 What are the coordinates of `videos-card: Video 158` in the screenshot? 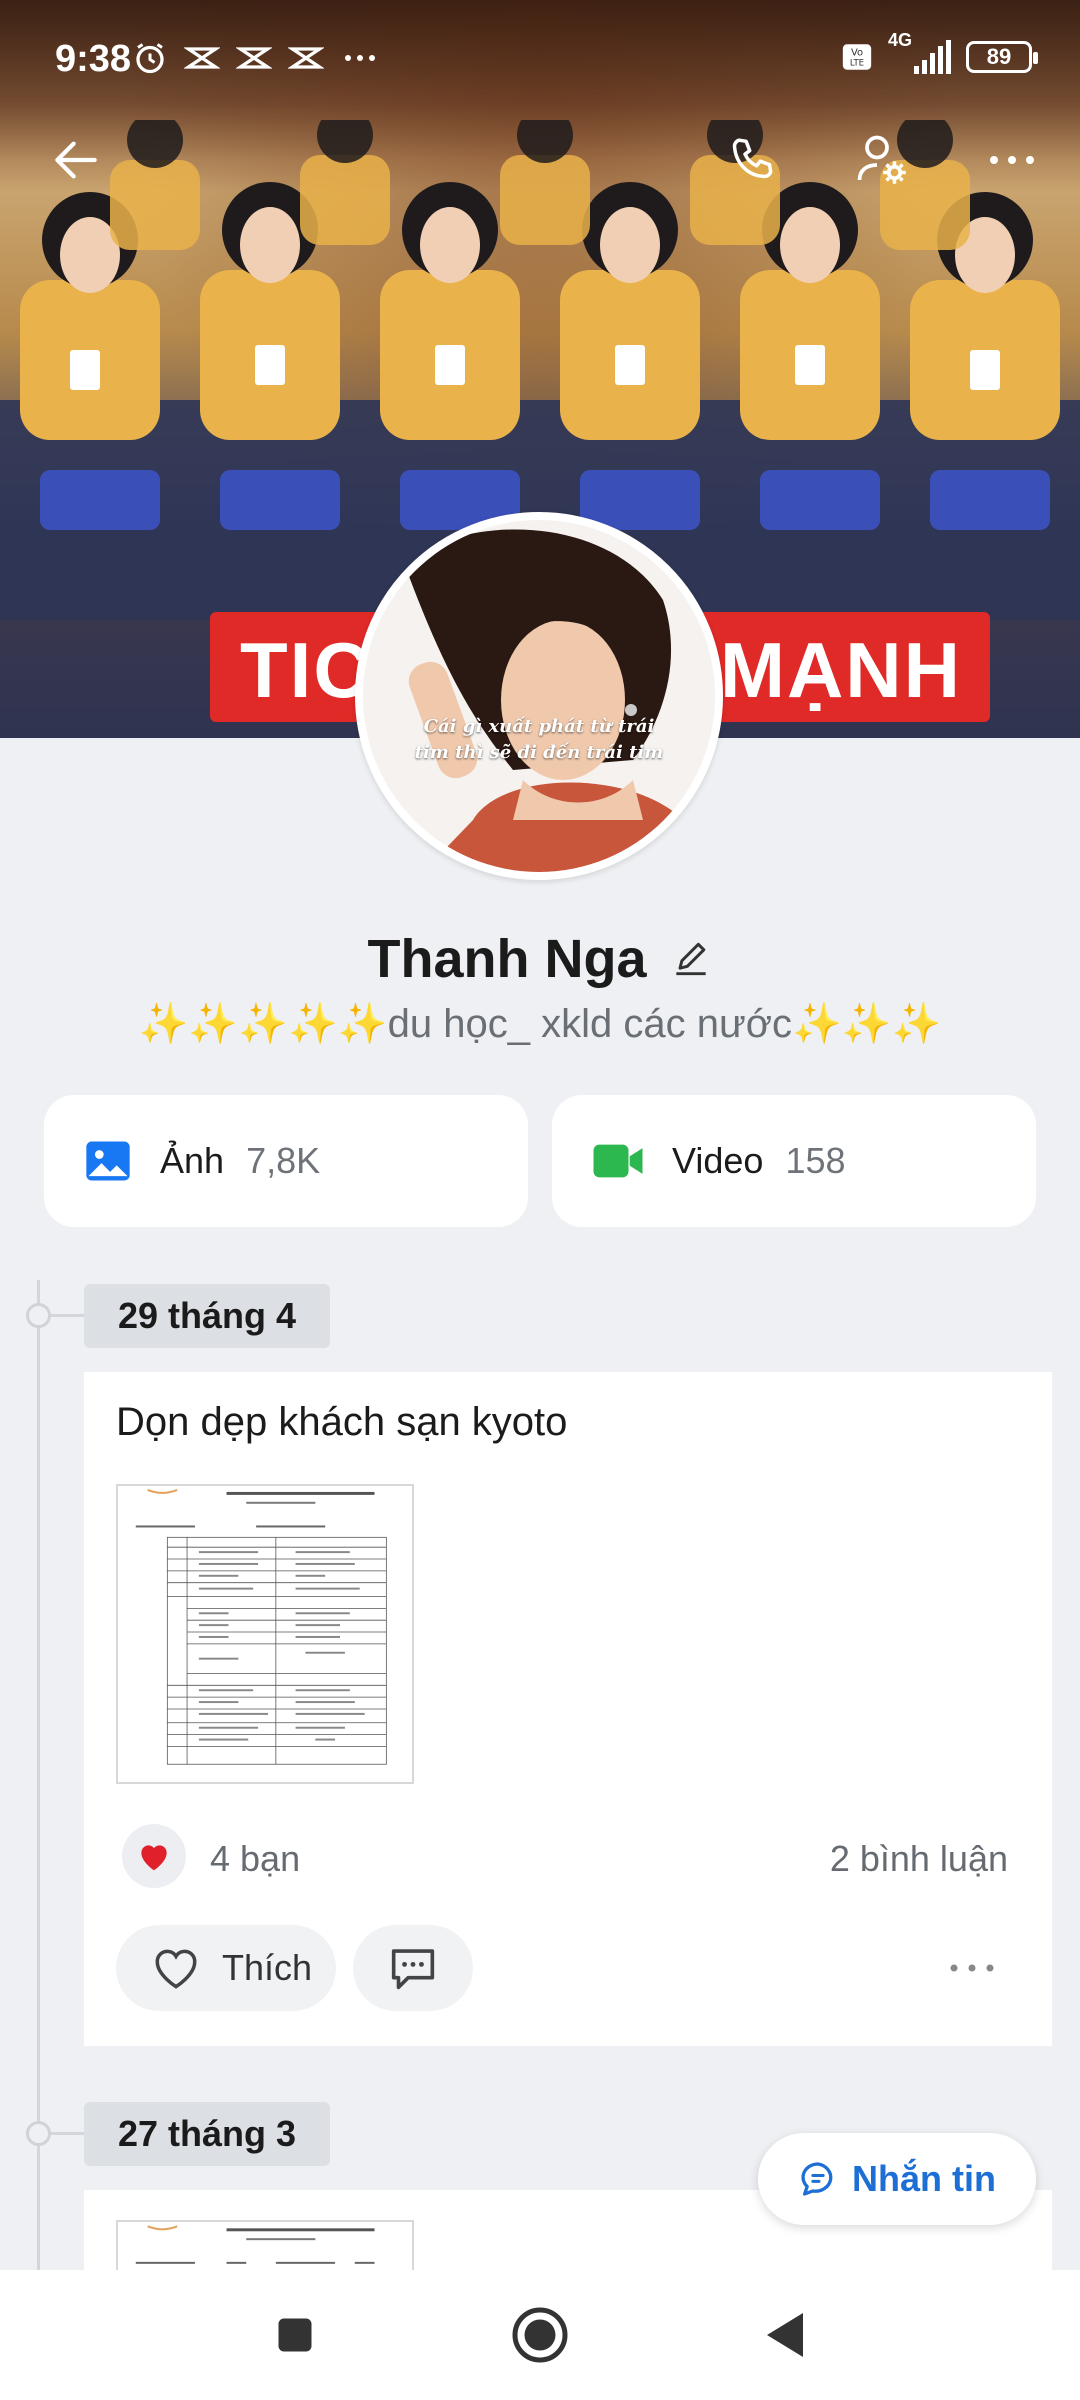 It's located at (794, 1161).